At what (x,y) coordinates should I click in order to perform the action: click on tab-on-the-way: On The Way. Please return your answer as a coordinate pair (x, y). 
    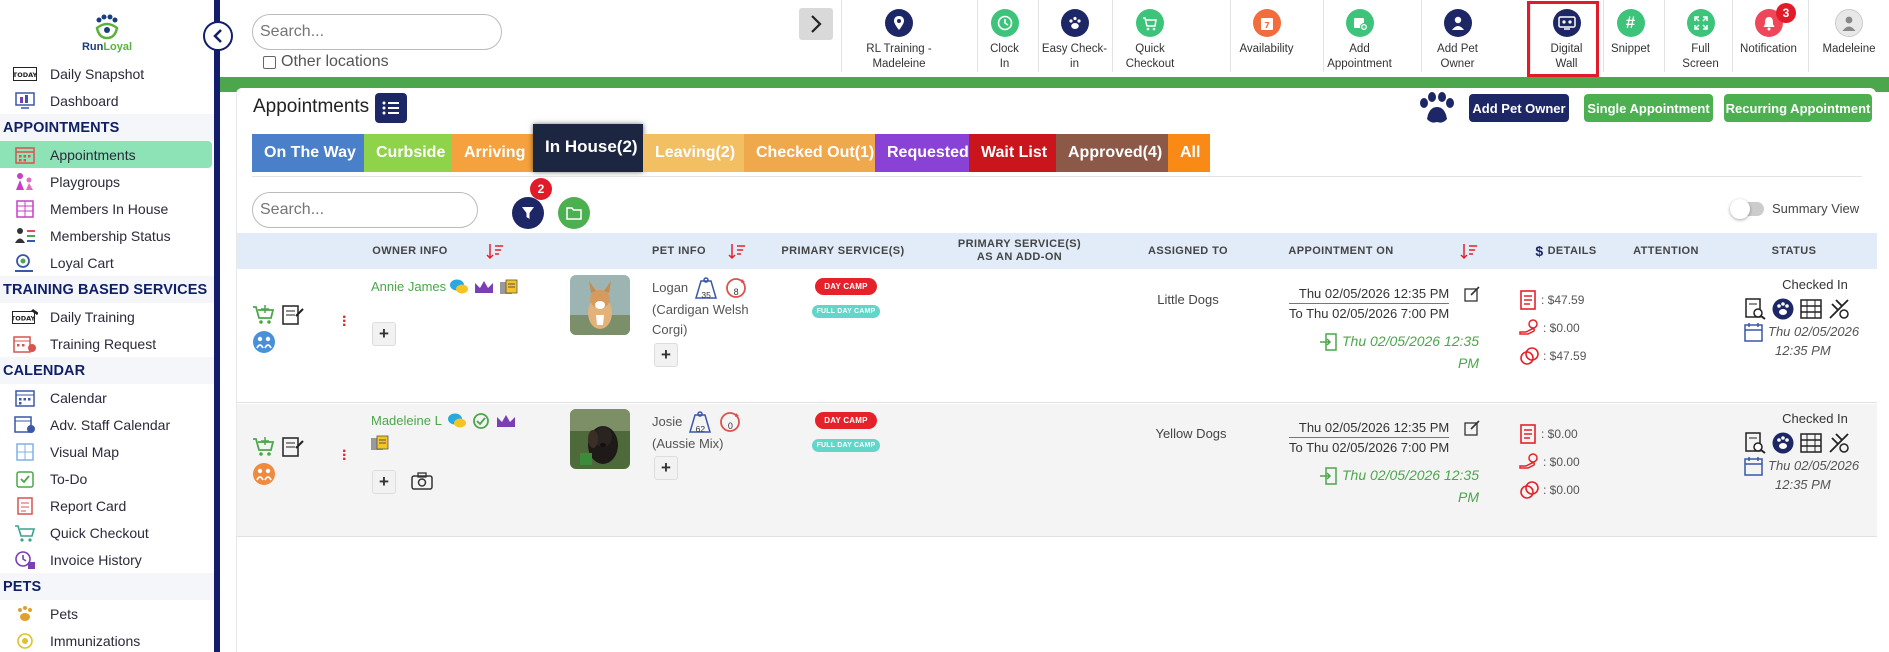
    Looking at the image, I should click on (308, 153).